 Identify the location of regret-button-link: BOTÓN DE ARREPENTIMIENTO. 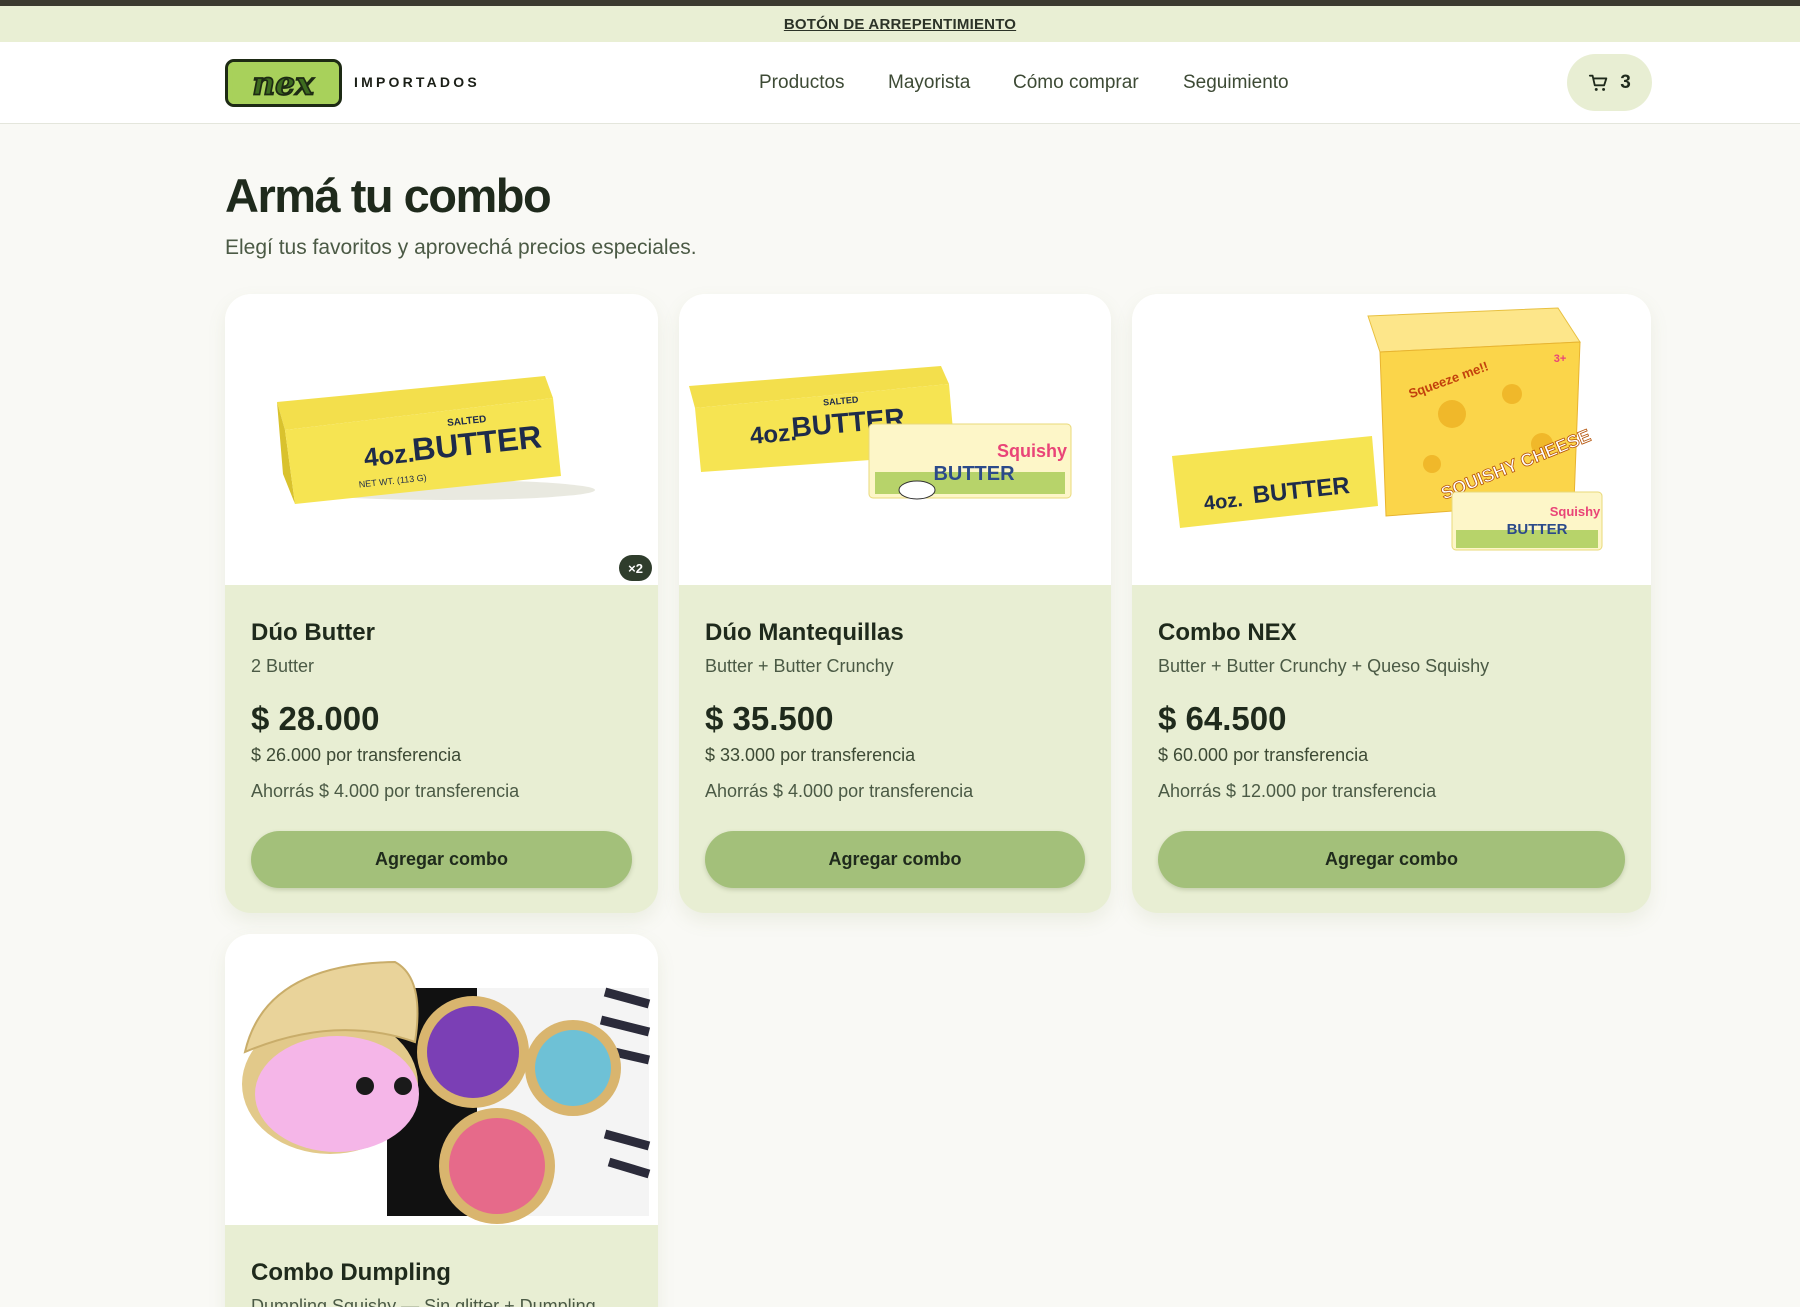
(900, 24).